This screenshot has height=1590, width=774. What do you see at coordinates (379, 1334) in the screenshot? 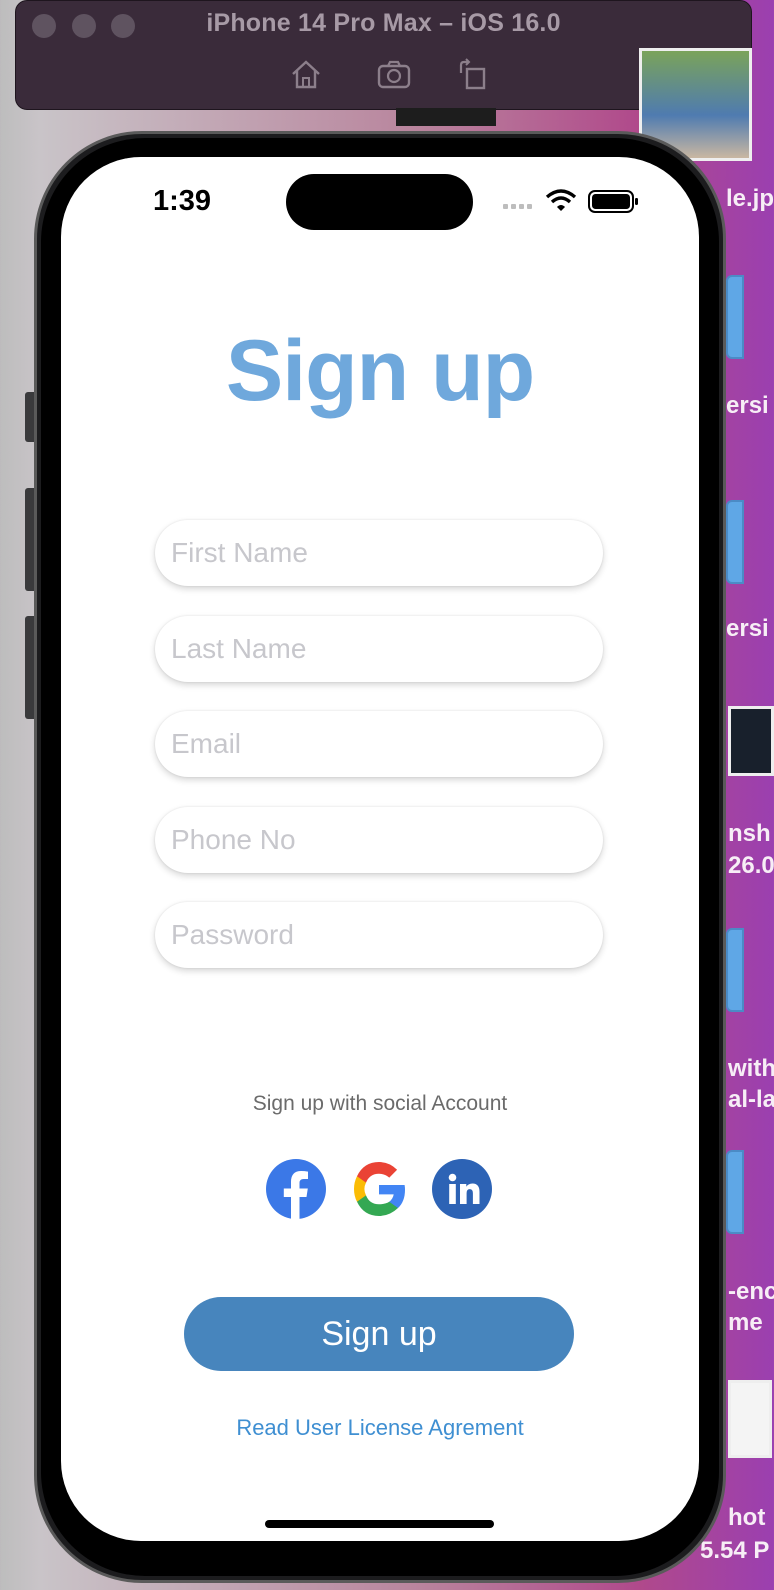
I see `signup-button: Sign up` at bounding box center [379, 1334].